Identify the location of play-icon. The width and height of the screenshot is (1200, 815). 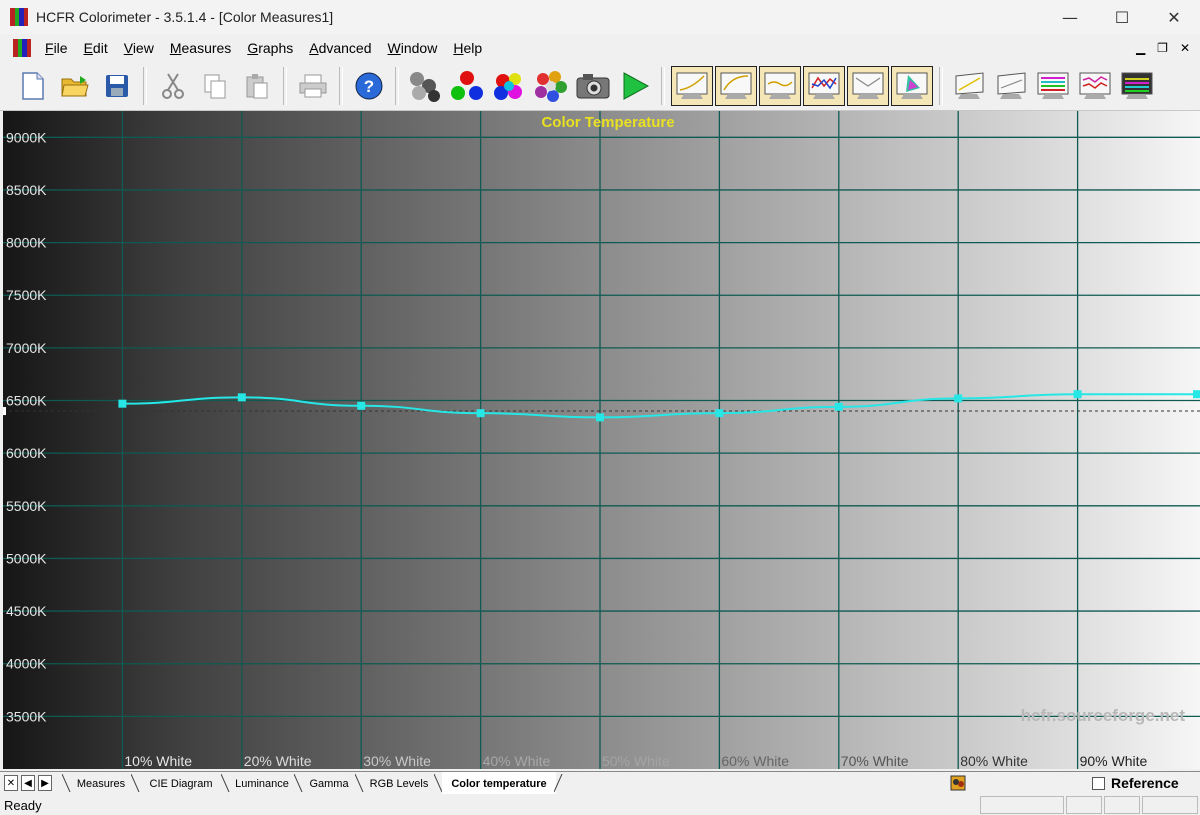
(635, 86).